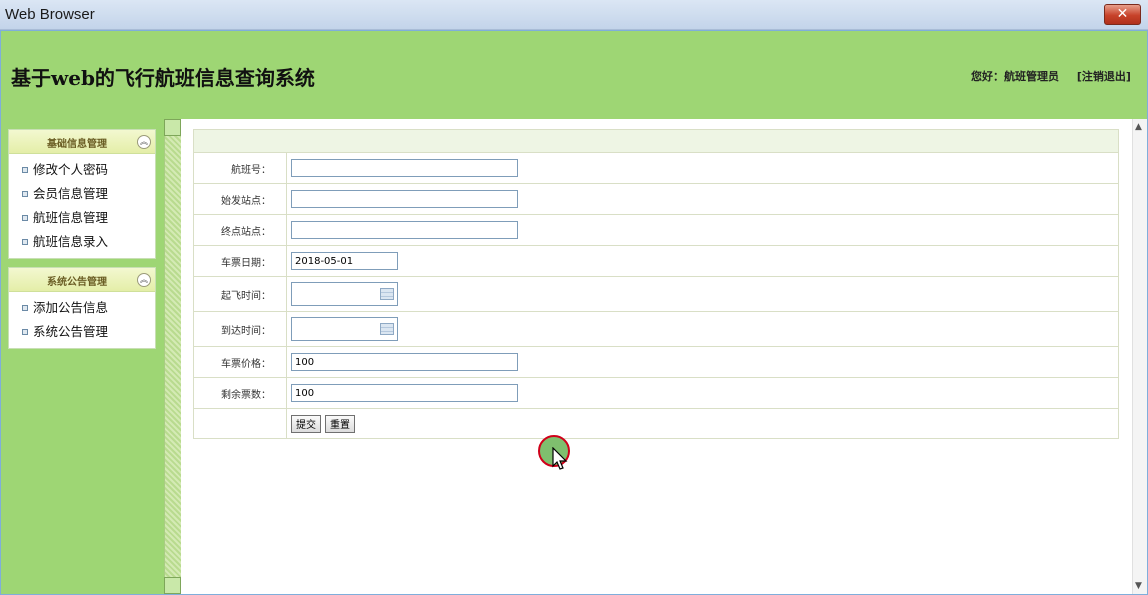 Image resolution: width=1148 pixels, height=595 pixels. Describe the element at coordinates (656, 141) in the screenshot. I see `form-header-row` at that location.